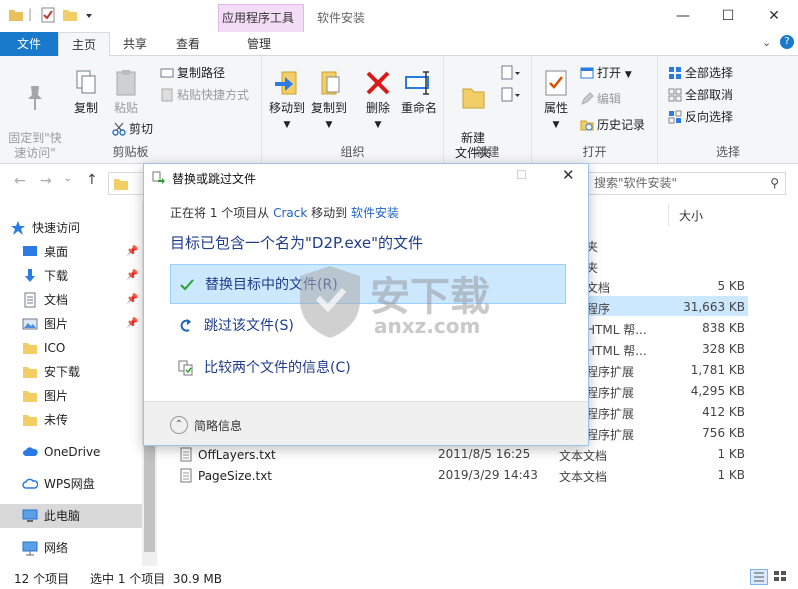 The image size is (798, 589). Describe the element at coordinates (368, 284) in the screenshot. I see `replace-file-option: 替换目标中的文件(R)` at that location.